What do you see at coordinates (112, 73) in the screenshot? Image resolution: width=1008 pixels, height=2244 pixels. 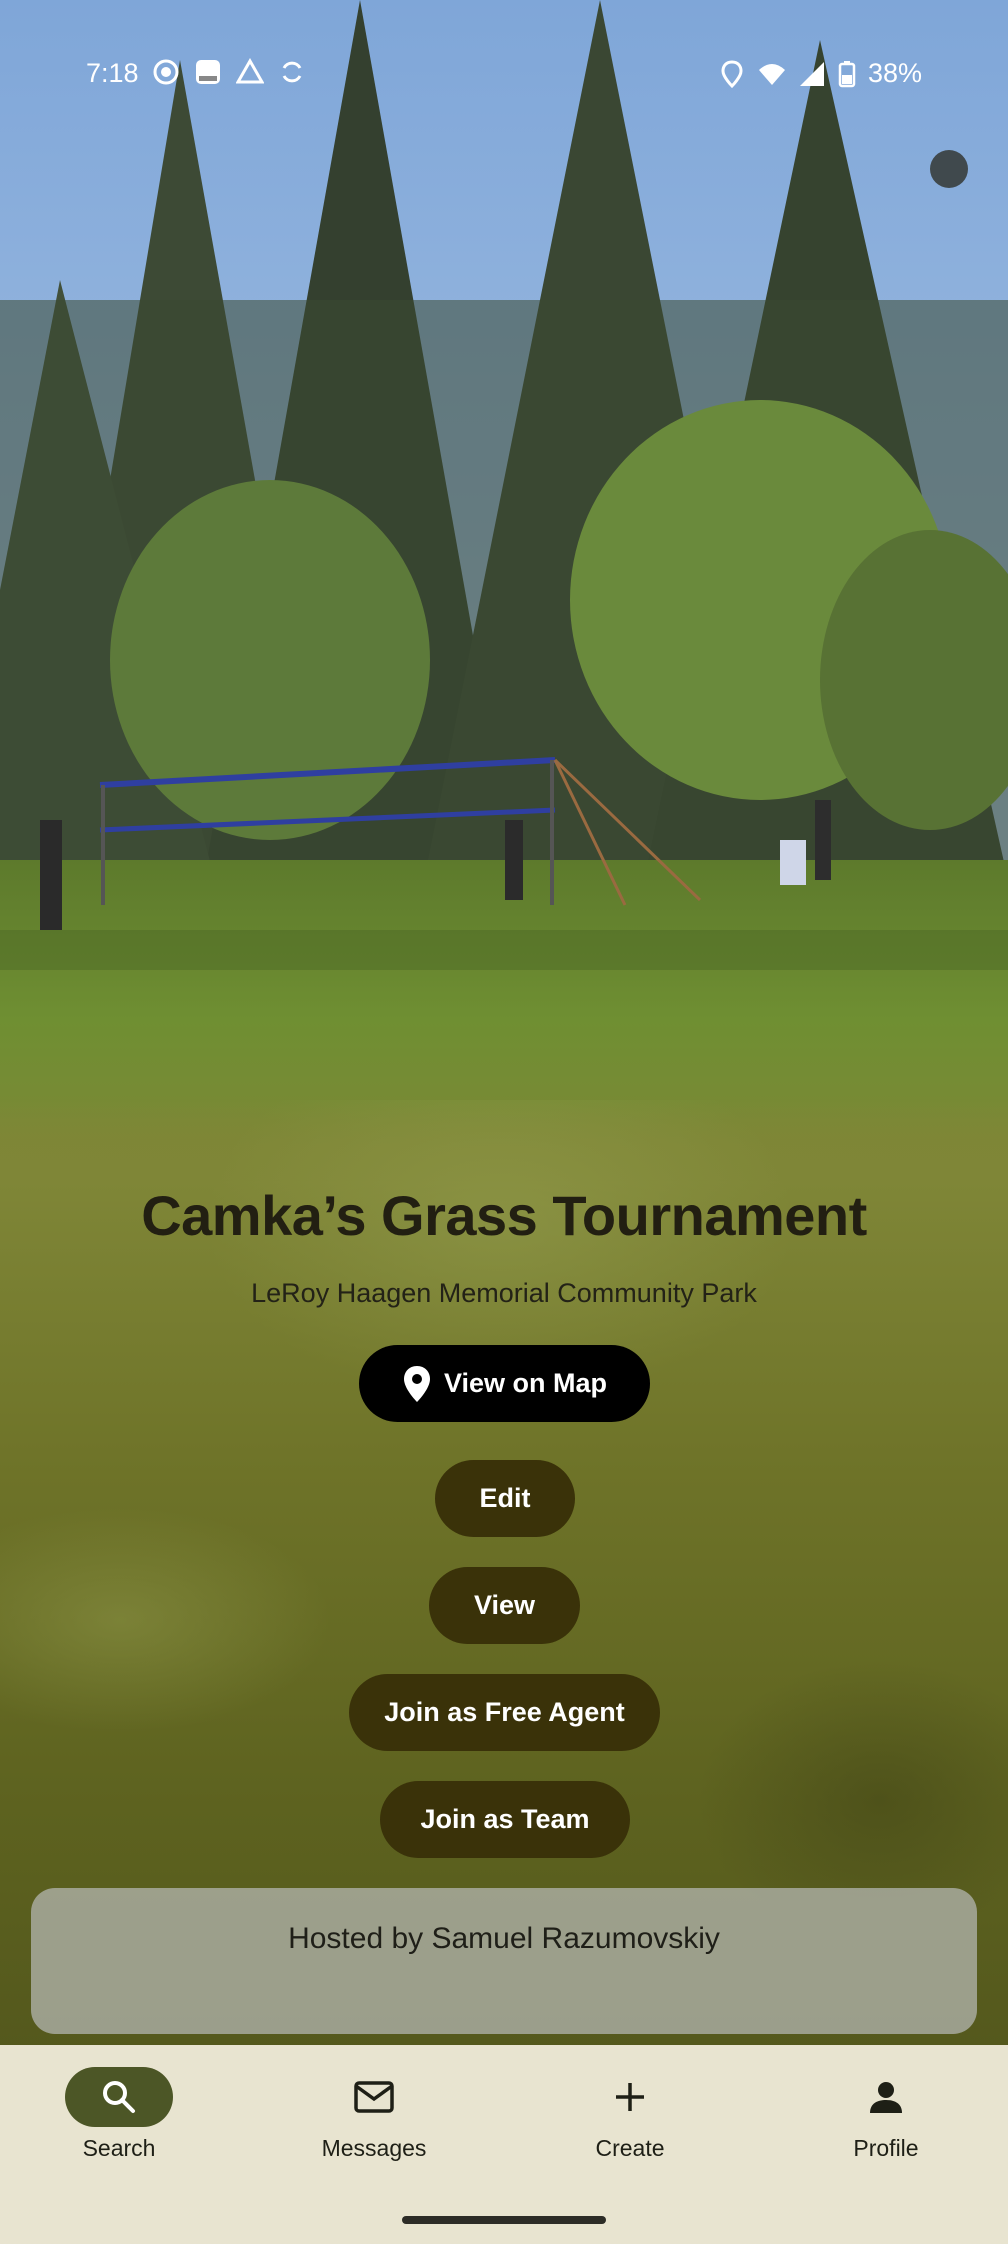 I see `status-time: 7:18` at bounding box center [112, 73].